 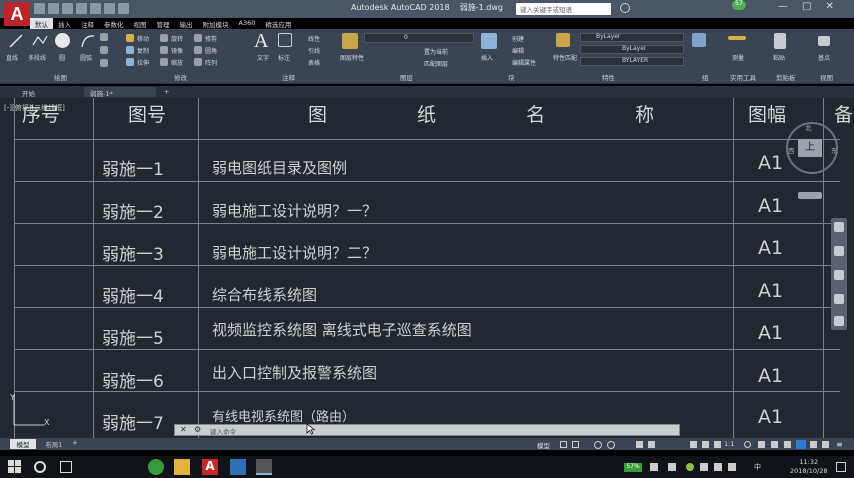 I want to click on isolate-objects-icon, so click(x=813, y=444).